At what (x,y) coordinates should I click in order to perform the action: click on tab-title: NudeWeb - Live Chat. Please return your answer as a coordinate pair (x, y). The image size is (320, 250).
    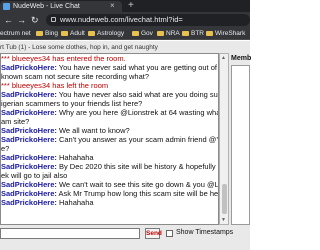
    Looking at the image, I should click on (46, 6).